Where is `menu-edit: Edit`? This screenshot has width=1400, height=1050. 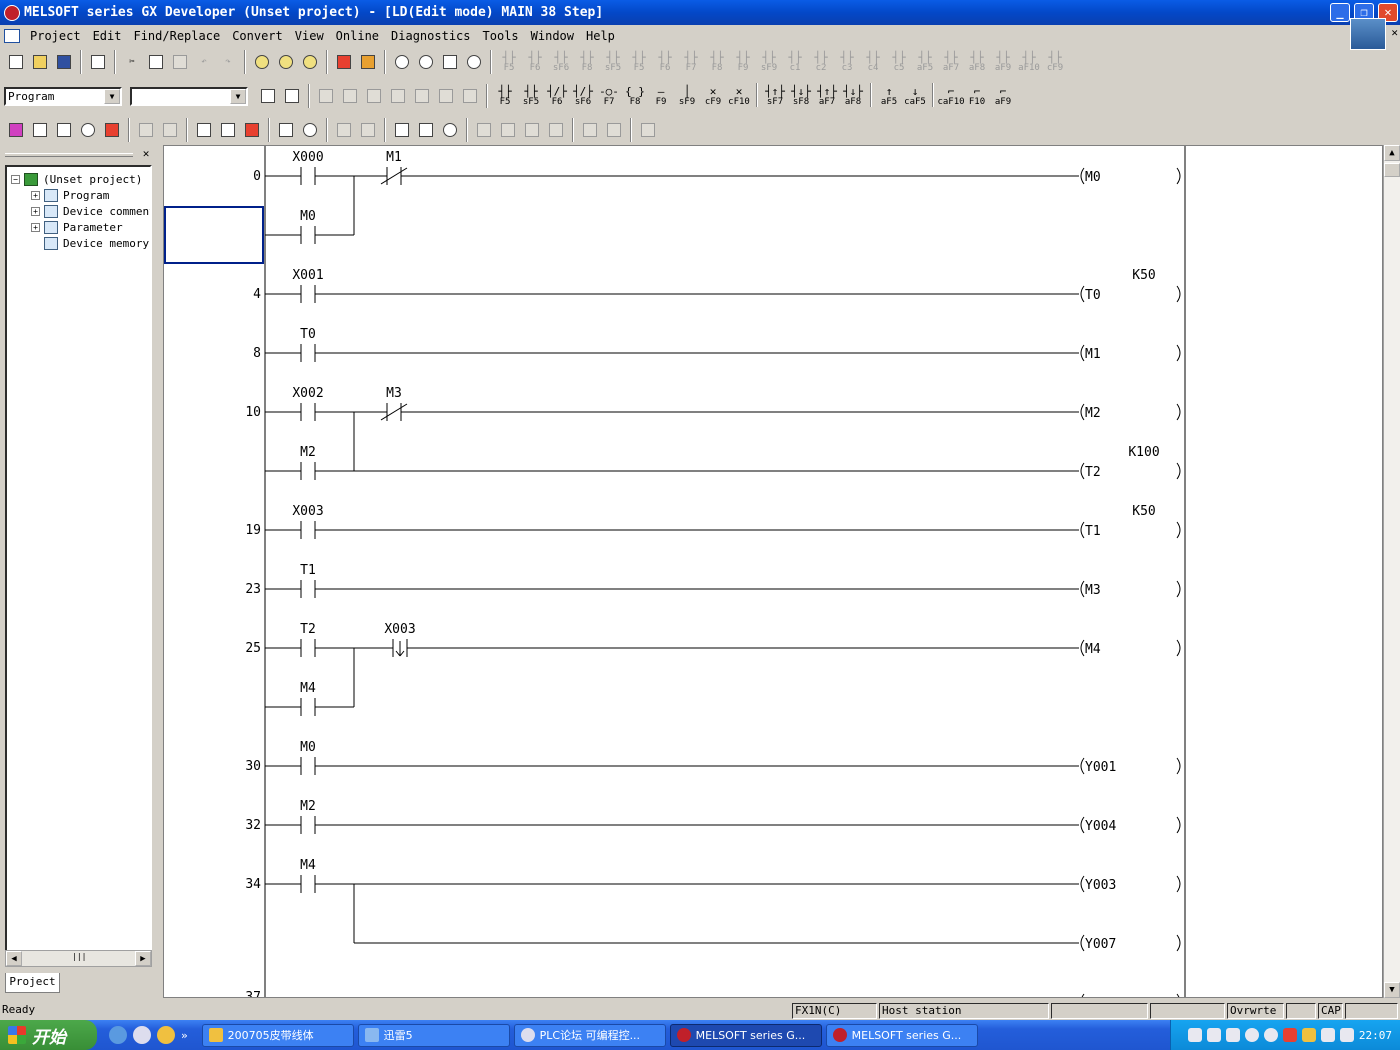
menu-edit: Edit is located at coordinates (107, 36).